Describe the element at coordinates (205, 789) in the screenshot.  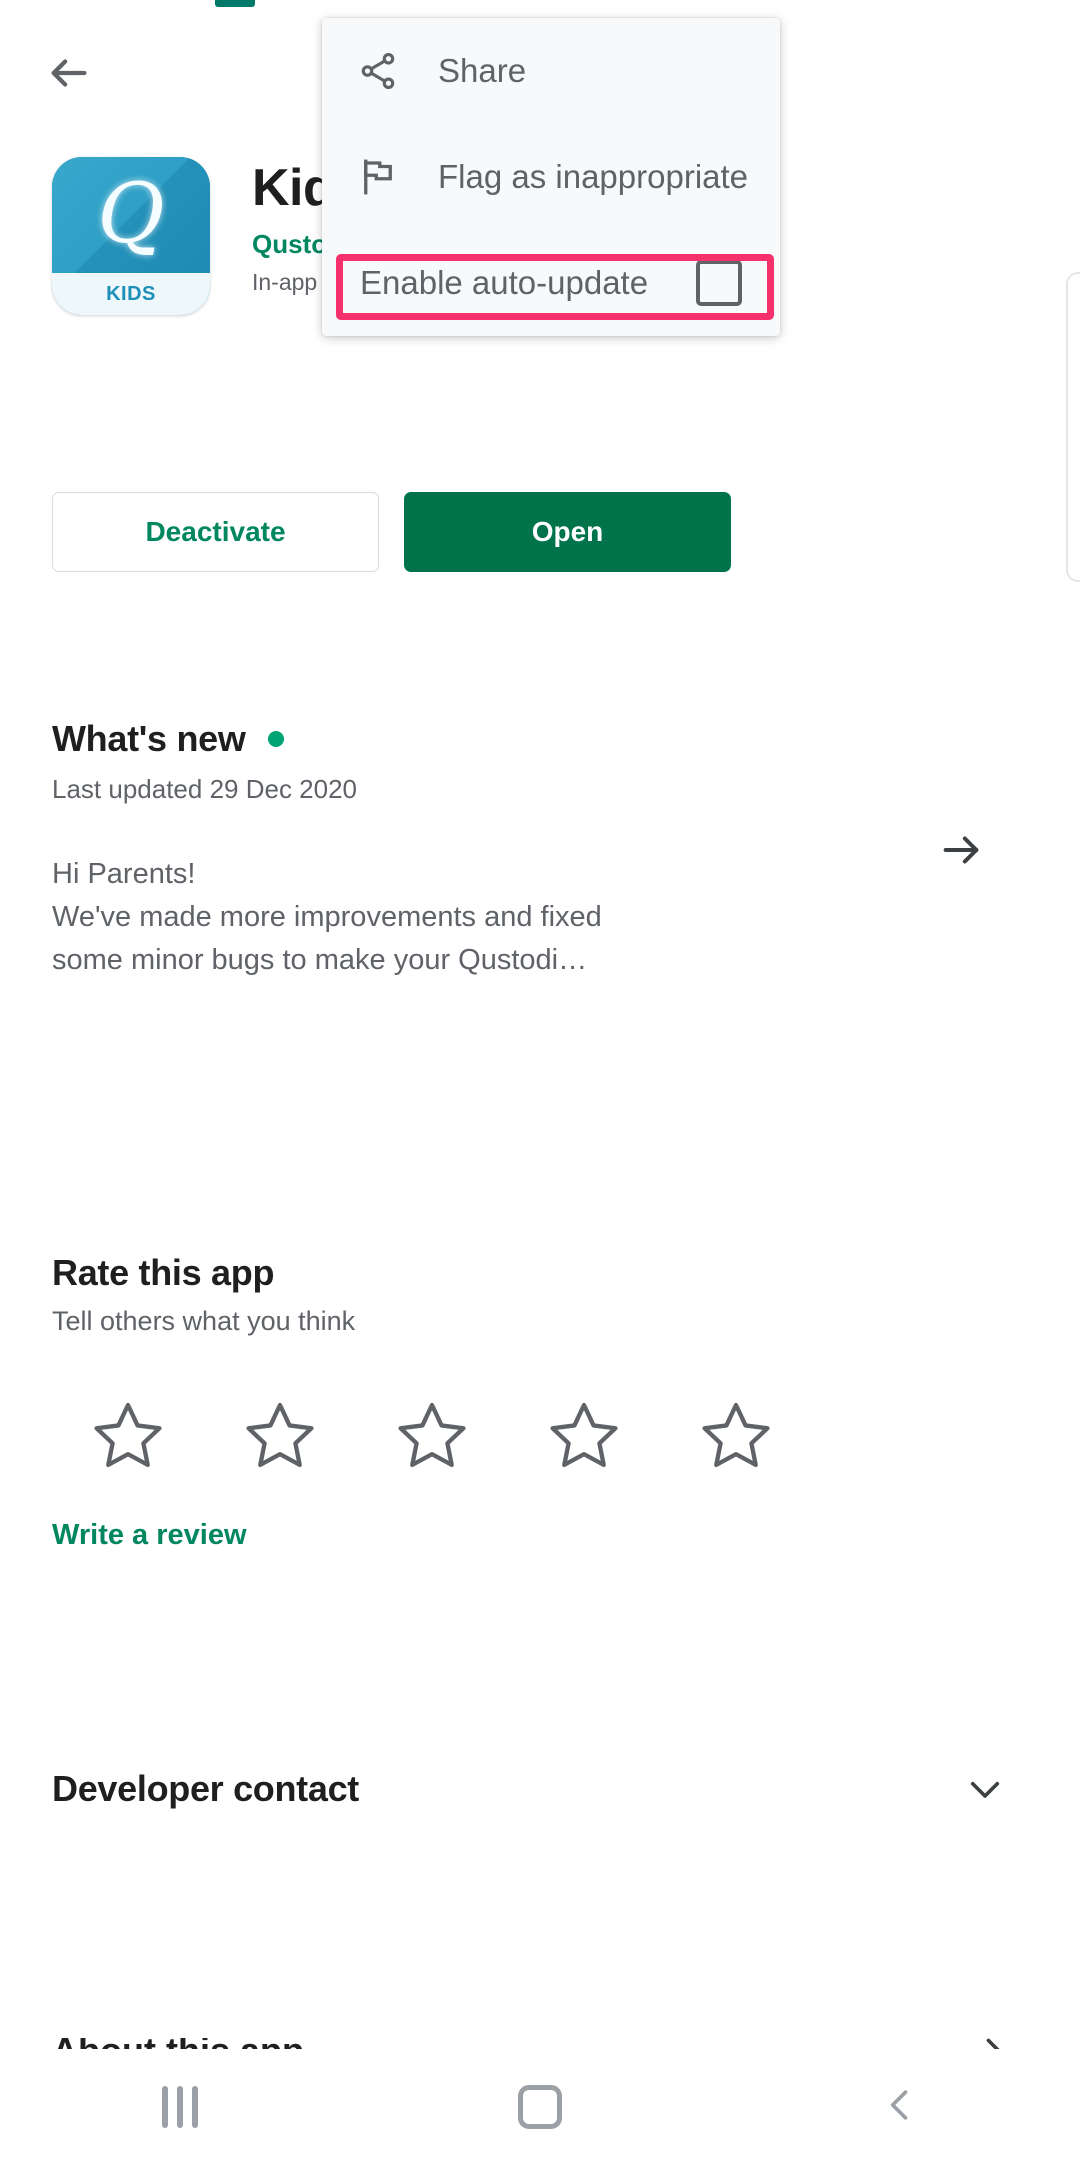
I see `last-updated-text: Last updated 29 Dec 2020` at that location.